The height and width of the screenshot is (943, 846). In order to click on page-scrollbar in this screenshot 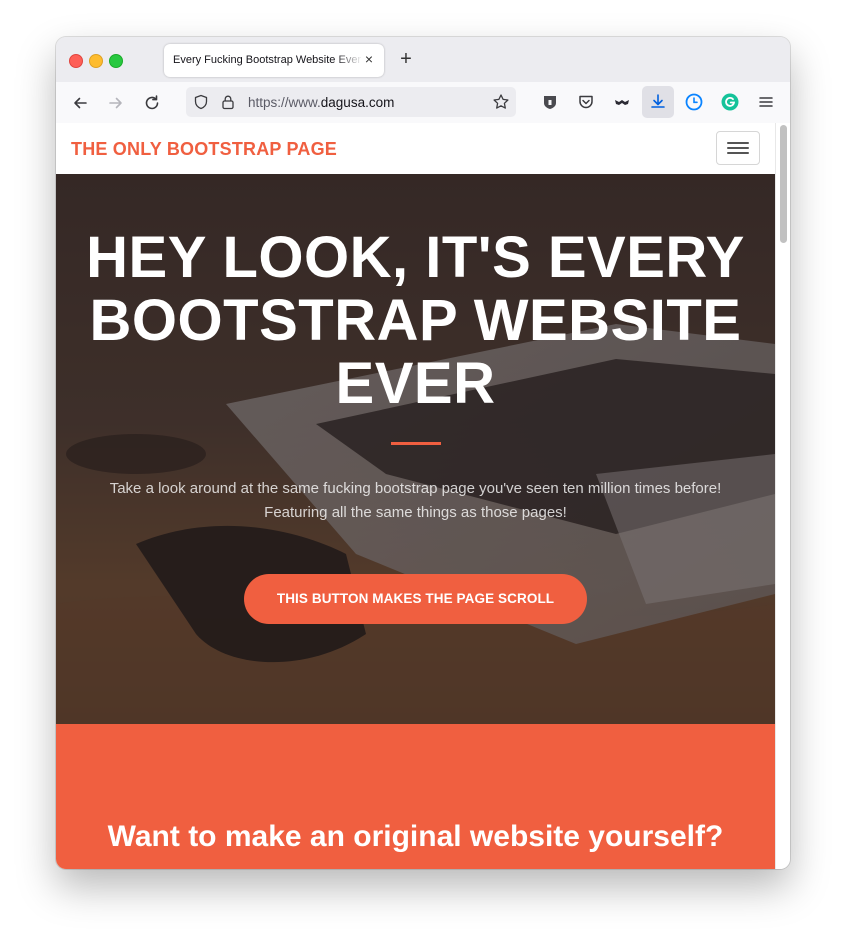, I will do `click(782, 496)`.